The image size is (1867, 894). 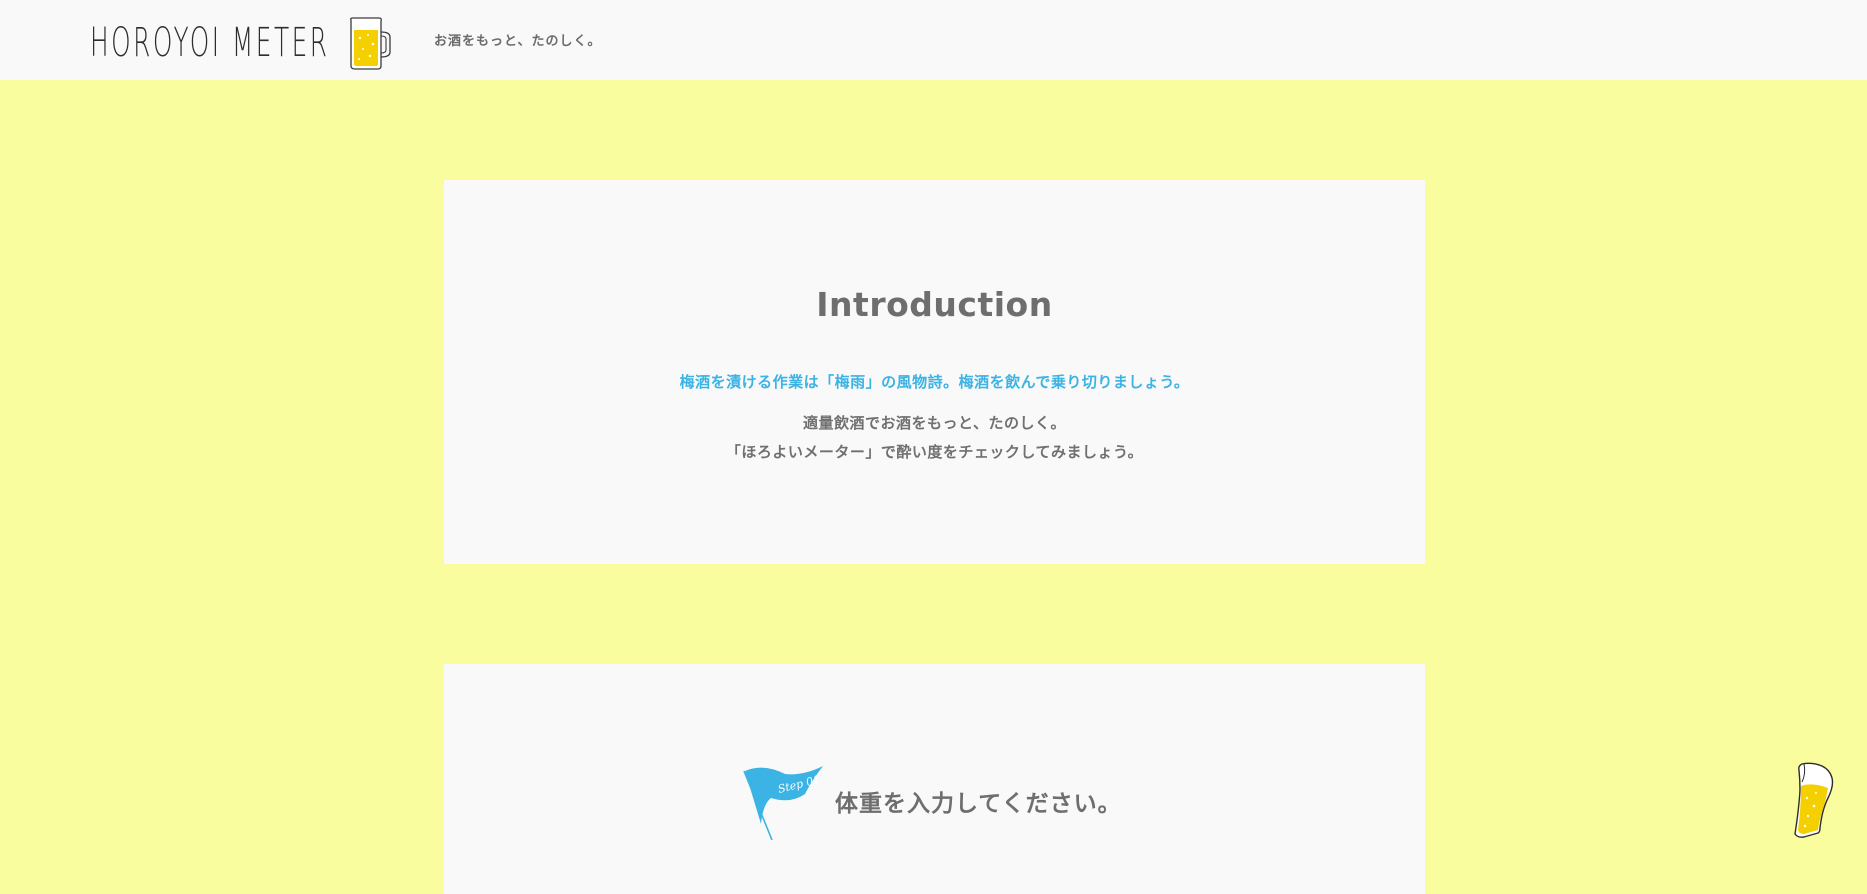 I want to click on step-01-title: 体重を入力してください。, so click(x=978, y=804).